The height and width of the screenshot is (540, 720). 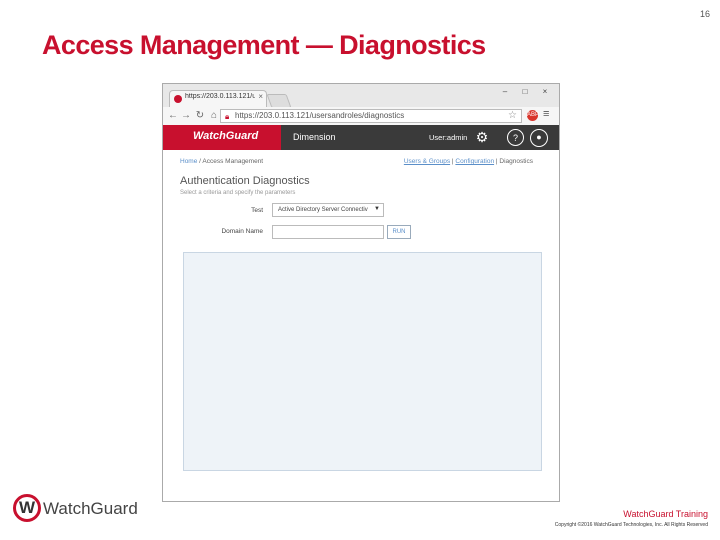 I want to click on user-label: User:admin, so click(x=448, y=137).